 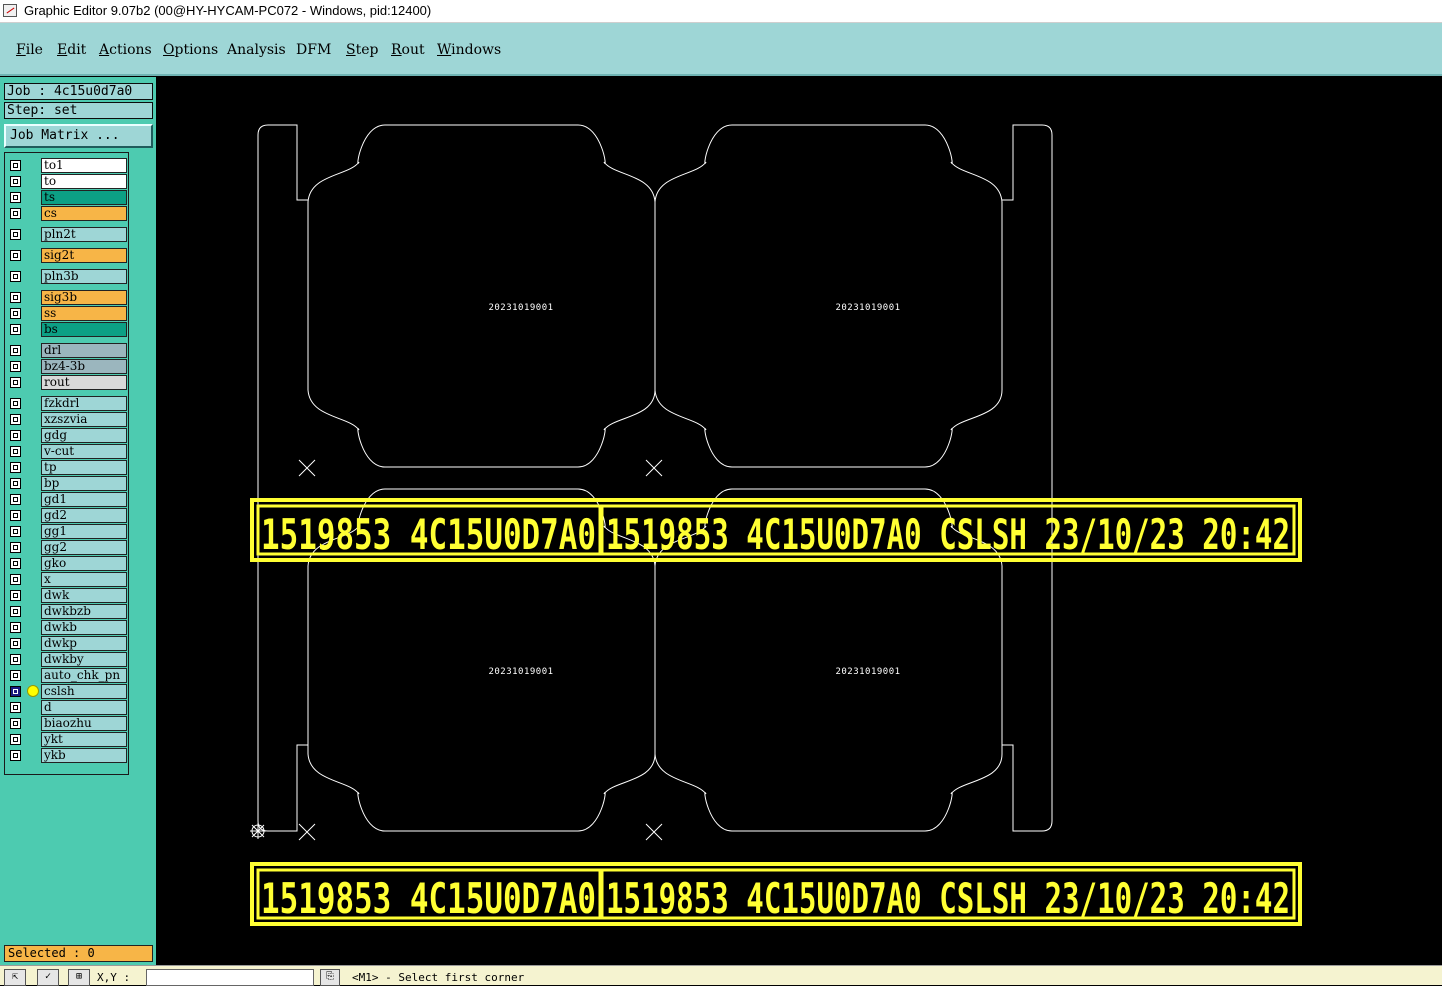 I want to click on layer-name: dwkp, so click(x=84, y=643).